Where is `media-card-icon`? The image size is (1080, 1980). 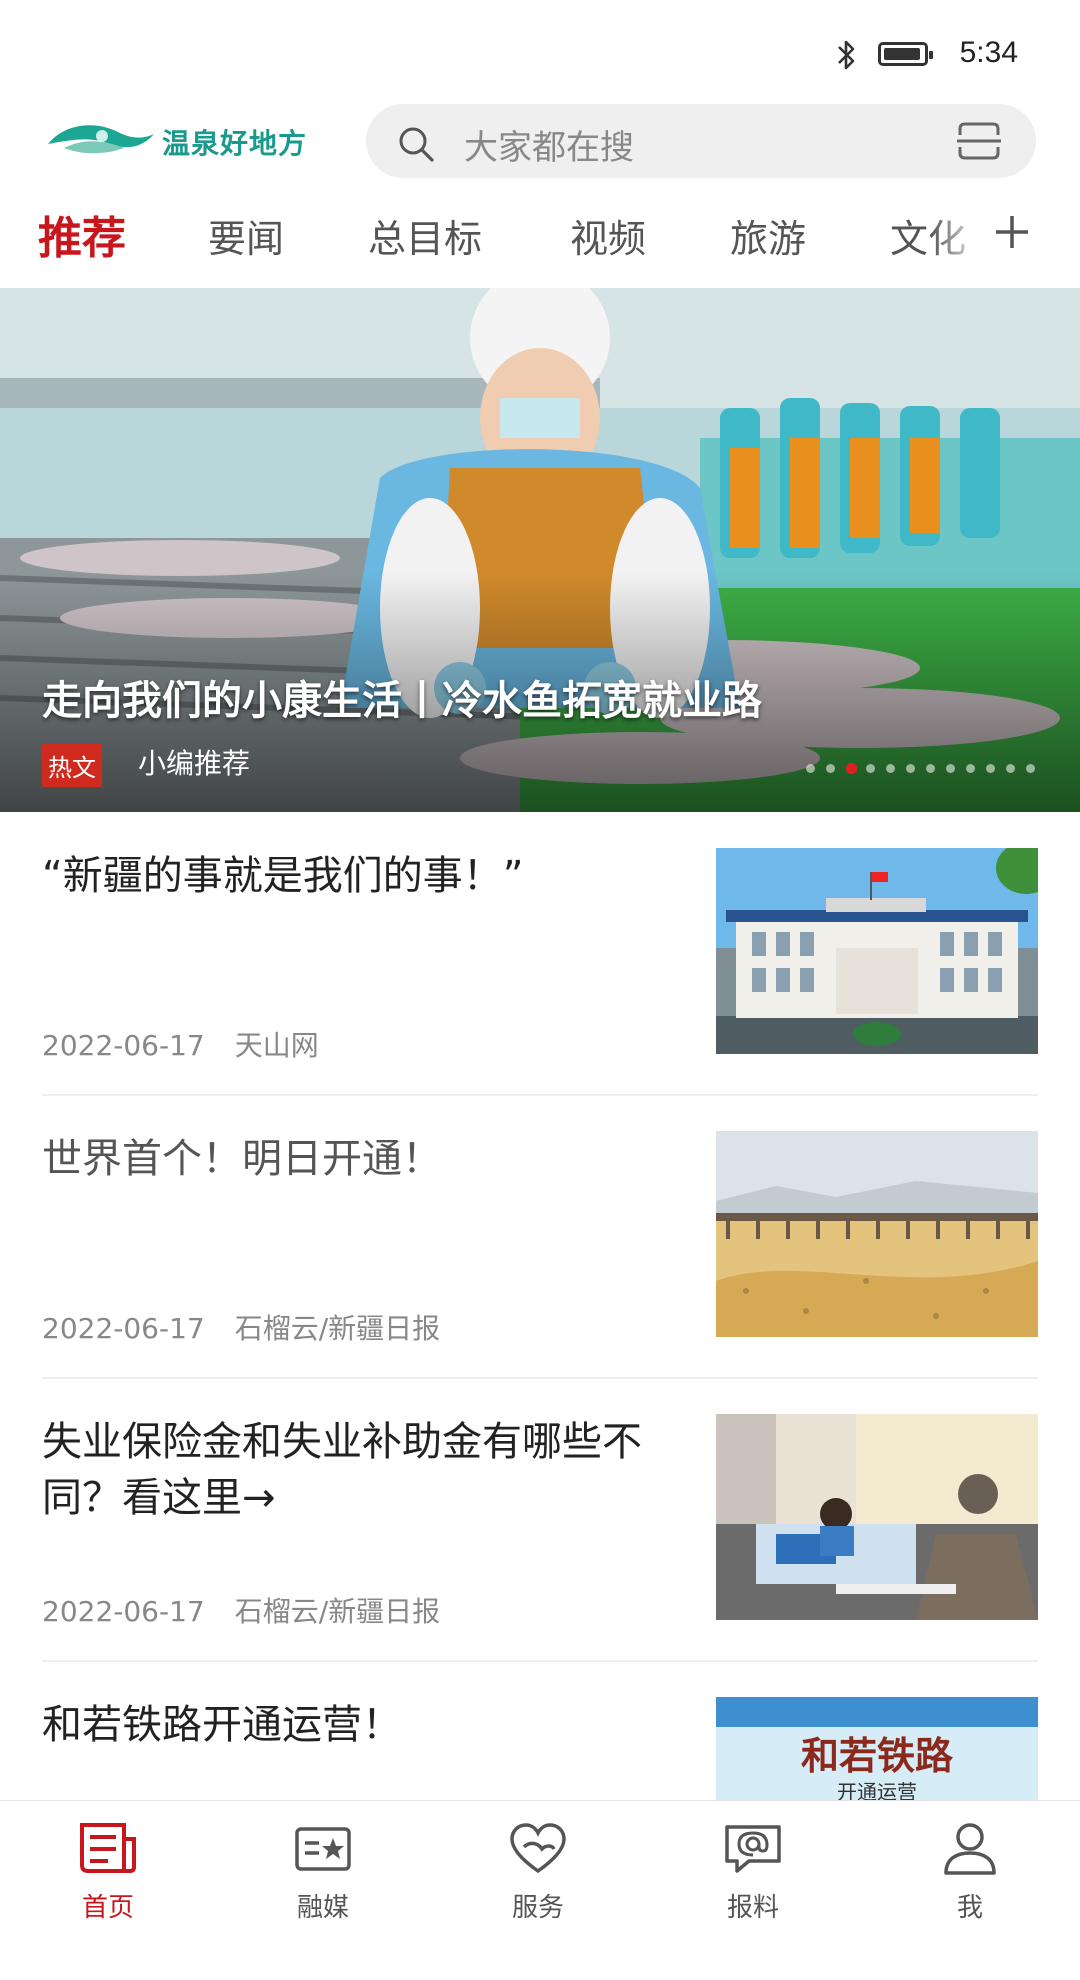
media-card-icon is located at coordinates (323, 1849).